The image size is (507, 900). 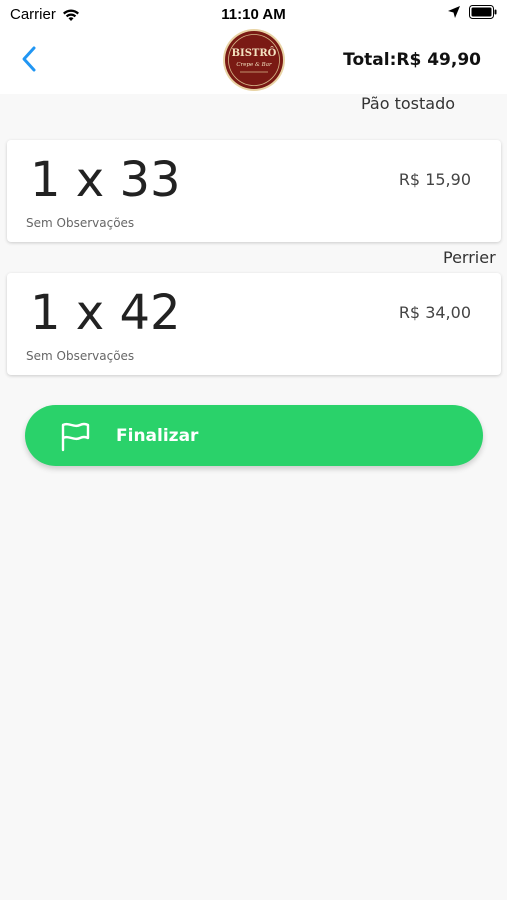 I want to click on item-price: R$ 15,90, so click(x=434, y=179).